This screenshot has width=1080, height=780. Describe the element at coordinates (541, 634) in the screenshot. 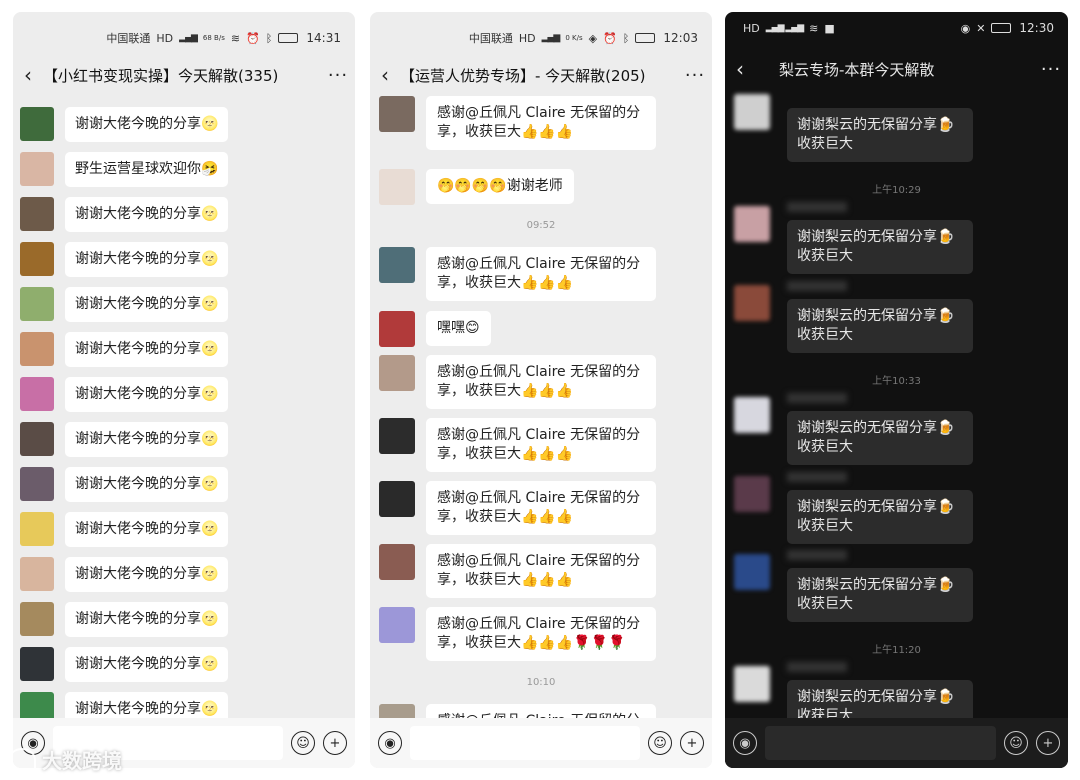

I see `message-bubble: 感谢@丘佩凡 Claire 无保留的分享，收获巨大👍👍👍🌹🌹🌹` at that location.